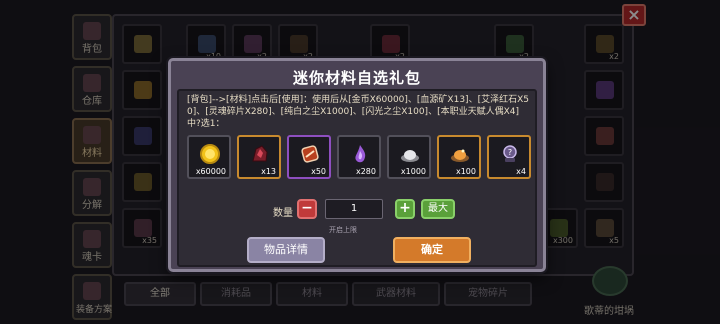 The width and height of the screenshot is (720, 324). I want to click on max-quantity-button: 最大, so click(438, 209).